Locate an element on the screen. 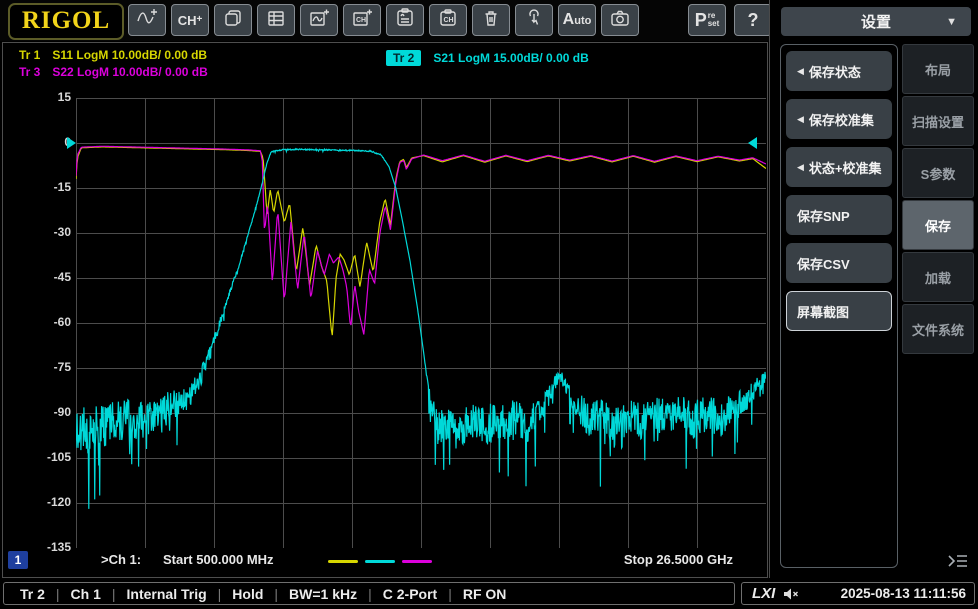 The height and width of the screenshot is (609, 978). status-item: Tr 2 is located at coordinates (32, 594).